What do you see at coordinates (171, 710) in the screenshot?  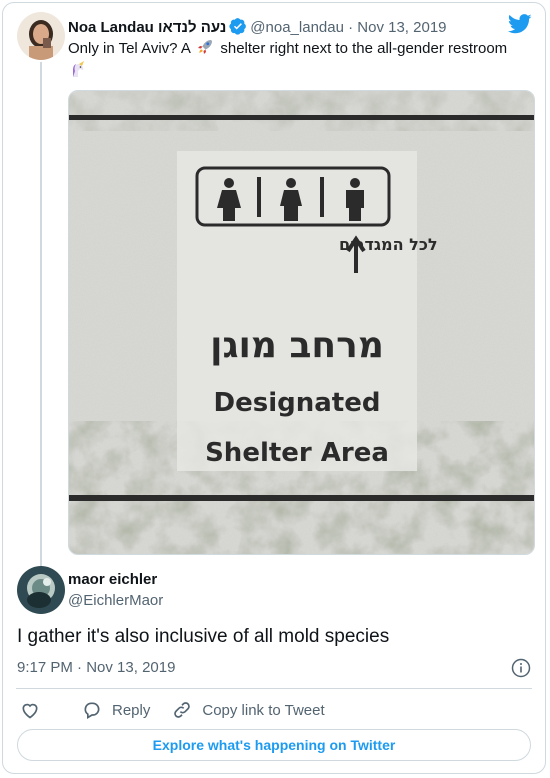 I see `action-bar: Reply Copy link to Tweet` at bounding box center [171, 710].